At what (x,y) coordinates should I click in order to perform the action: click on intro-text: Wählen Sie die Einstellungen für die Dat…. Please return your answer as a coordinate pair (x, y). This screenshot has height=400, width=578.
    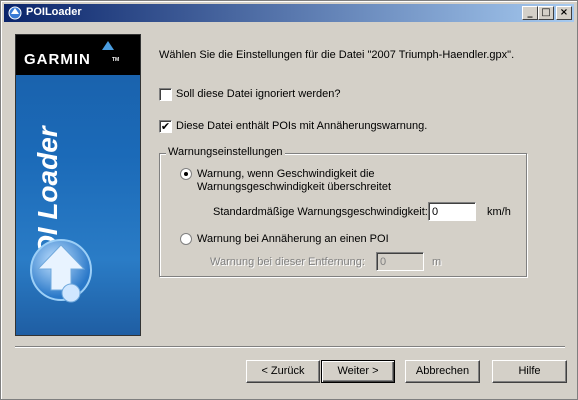
    Looking at the image, I should click on (337, 55).